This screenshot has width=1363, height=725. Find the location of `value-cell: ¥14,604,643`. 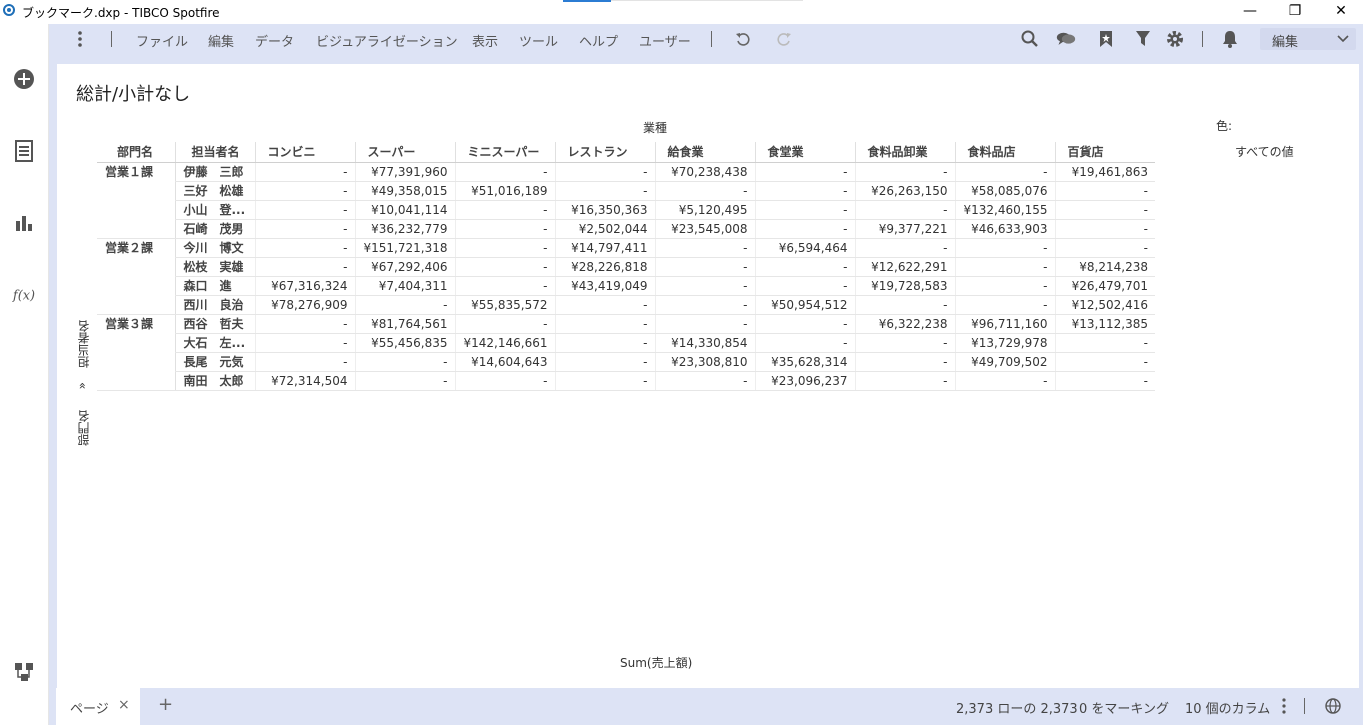

value-cell: ¥14,604,643 is located at coordinates (504, 362).